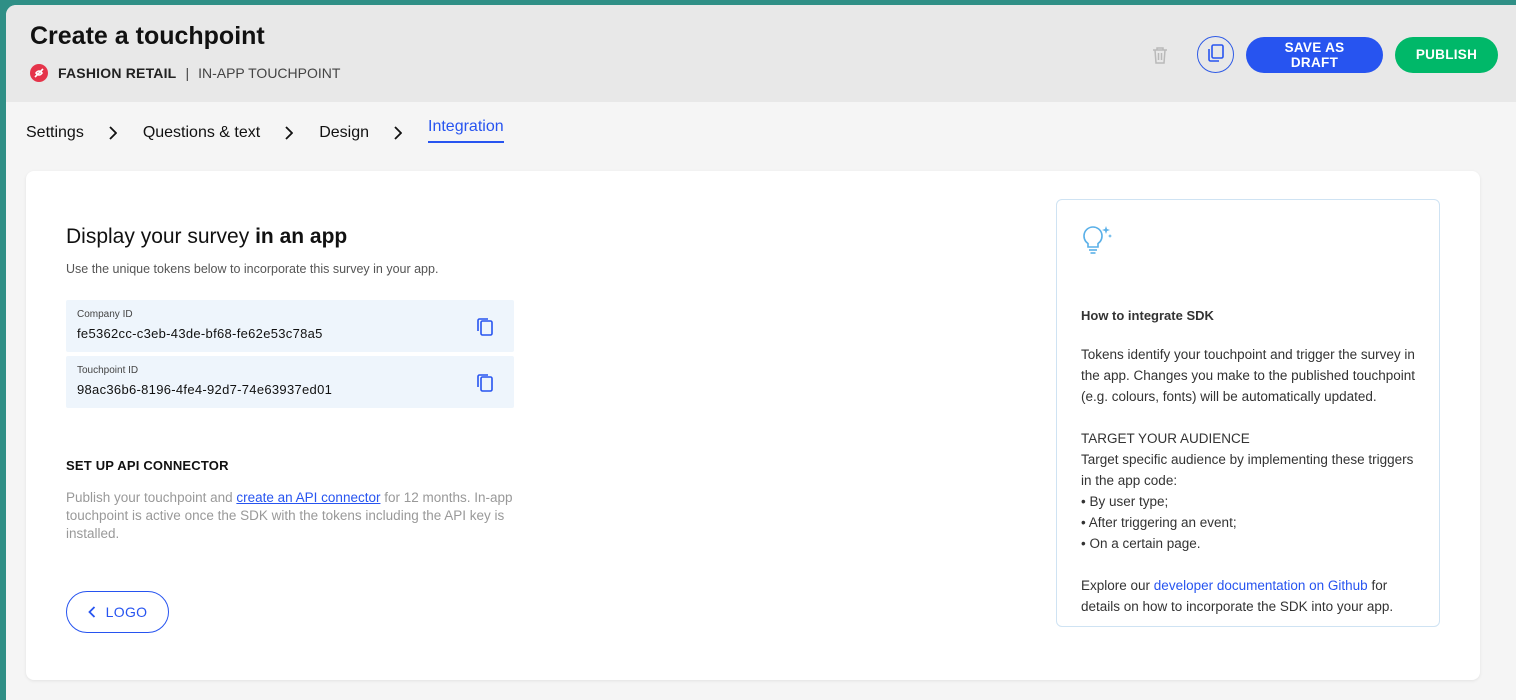  I want to click on back-button: LOGO, so click(117, 612).